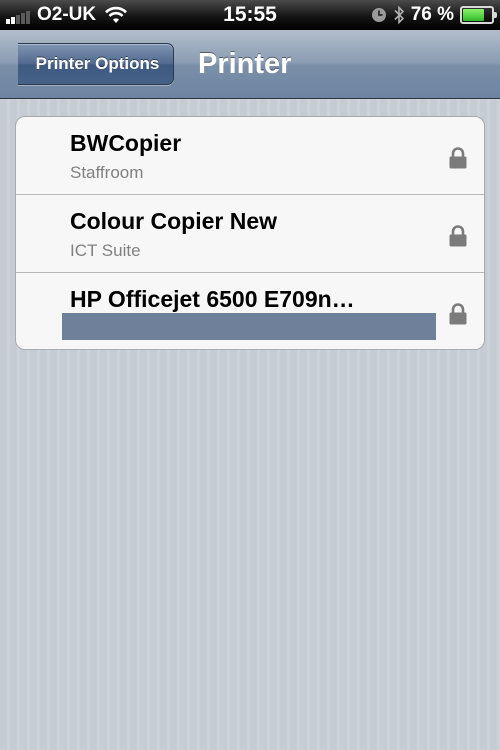 The image size is (500, 750). What do you see at coordinates (399, 15) in the screenshot?
I see `bluetooth-icon` at bounding box center [399, 15].